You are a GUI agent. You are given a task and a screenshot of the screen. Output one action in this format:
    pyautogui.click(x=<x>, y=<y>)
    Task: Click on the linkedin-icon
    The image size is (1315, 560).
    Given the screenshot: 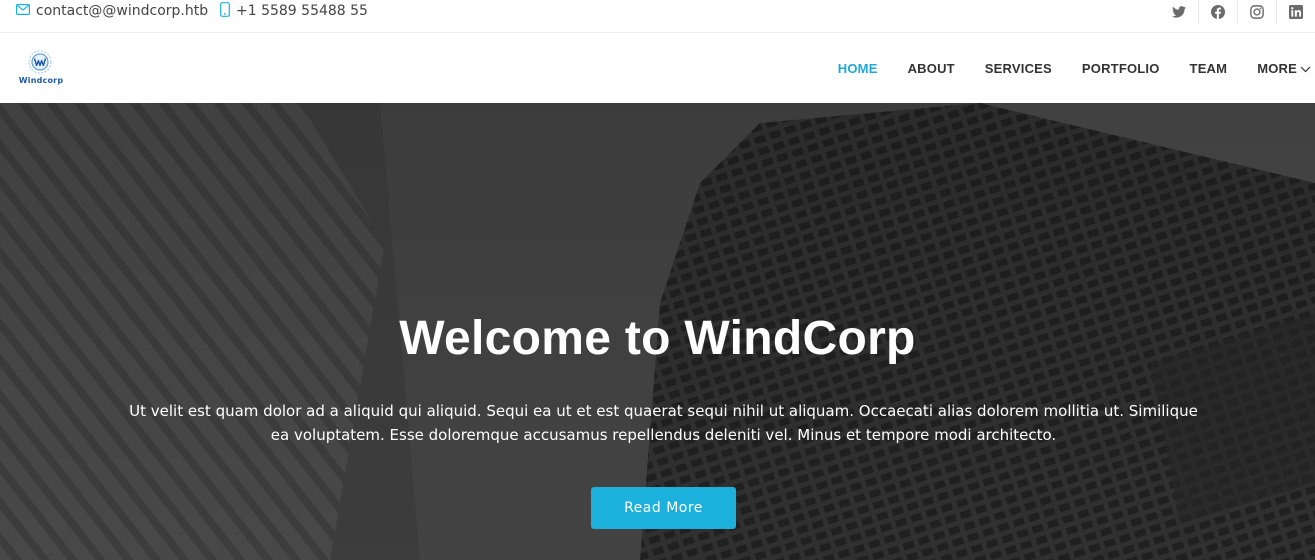 What is the action you would take?
    pyautogui.click(x=1295, y=12)
    